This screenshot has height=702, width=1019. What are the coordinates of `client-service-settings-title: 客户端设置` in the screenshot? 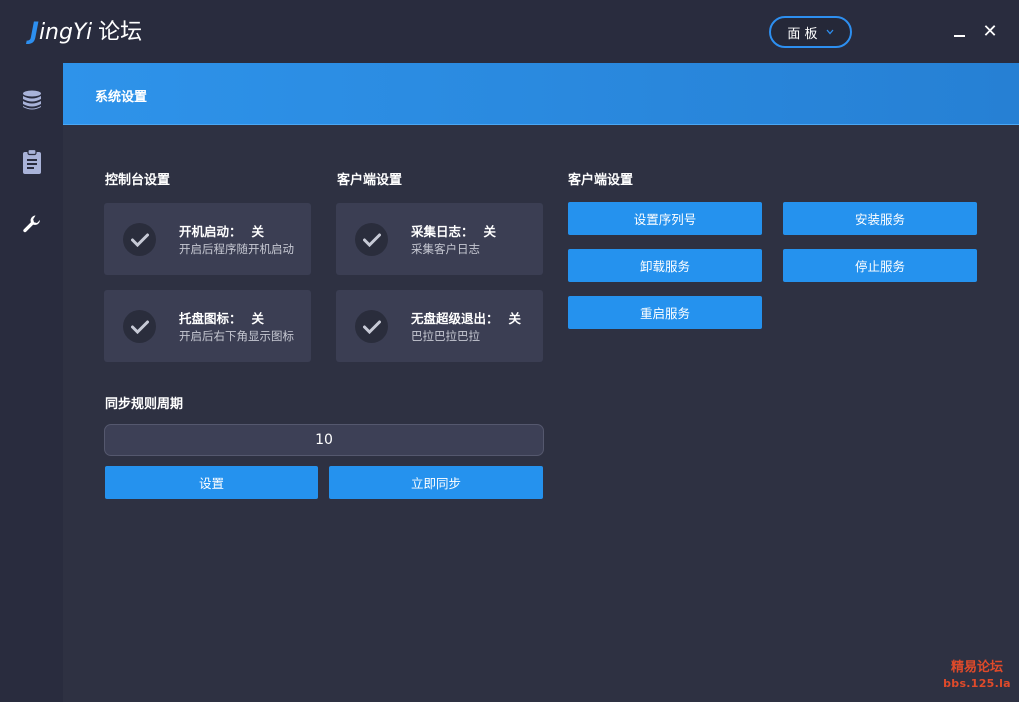 It's located at (601, 180).